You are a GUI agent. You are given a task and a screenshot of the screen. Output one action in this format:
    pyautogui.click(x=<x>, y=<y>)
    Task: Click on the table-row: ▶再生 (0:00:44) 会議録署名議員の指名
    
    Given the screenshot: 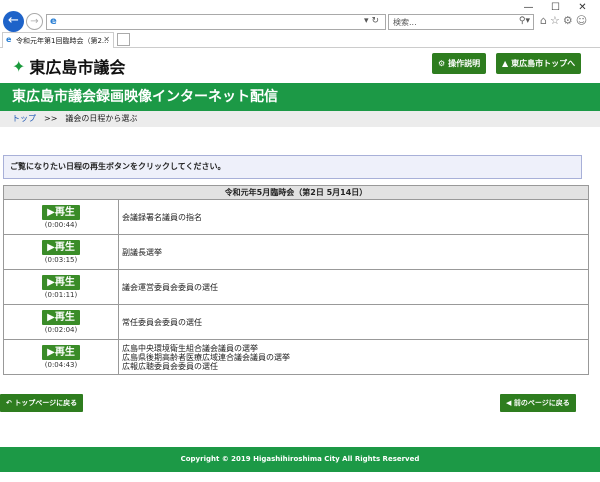 What is the action you would take?
    pyautogui.click(x=296, y=217)
    